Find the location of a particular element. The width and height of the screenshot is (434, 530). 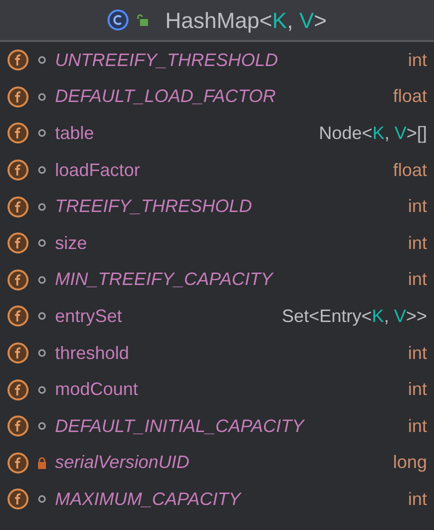

field-name: serialVersionUID is located at coordinates (122, 462).